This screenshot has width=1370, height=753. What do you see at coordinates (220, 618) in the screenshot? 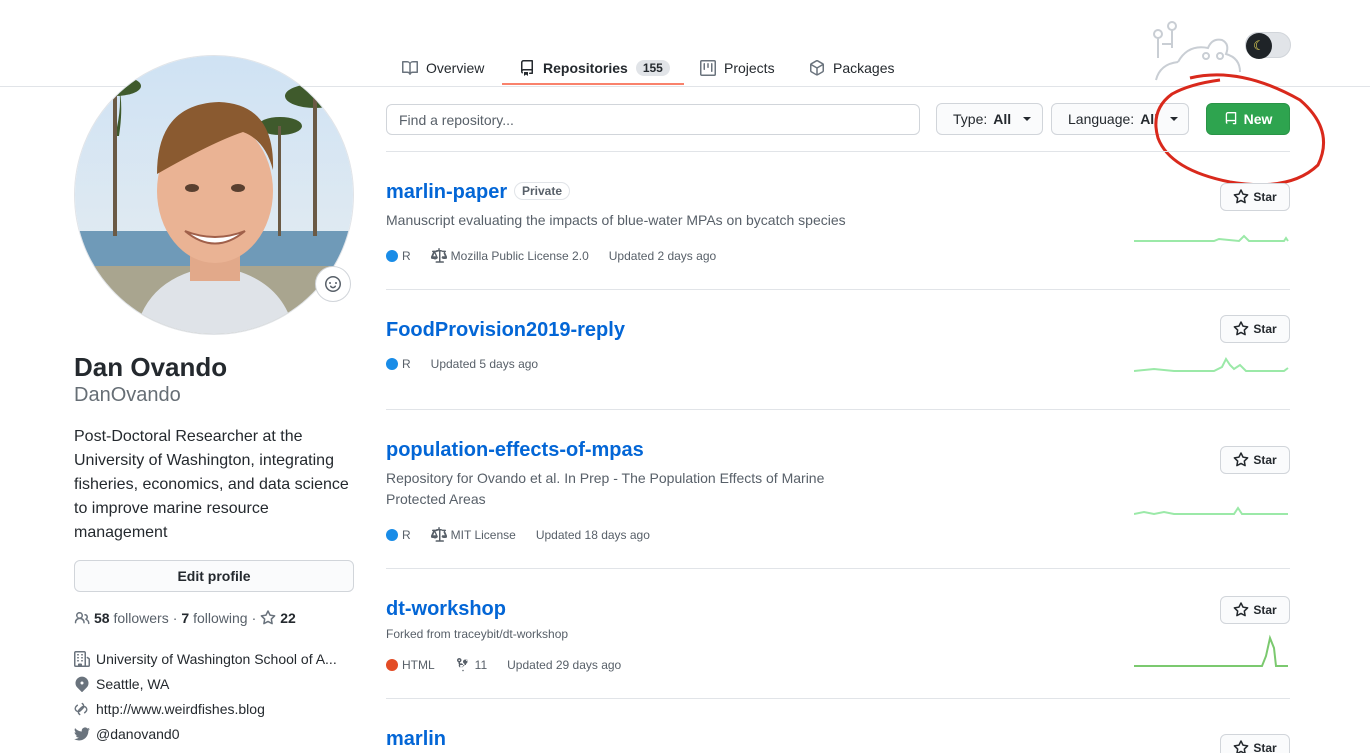
I see `following-label: following` at bounding box center [220, 618].